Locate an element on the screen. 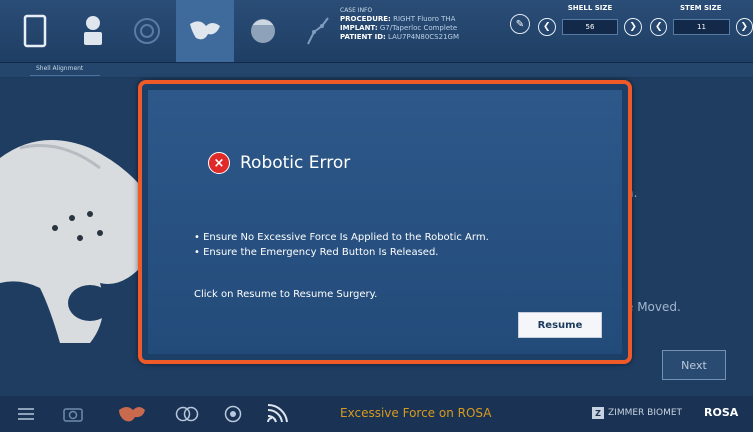  menu-icon is located at coordinates (26, 414).